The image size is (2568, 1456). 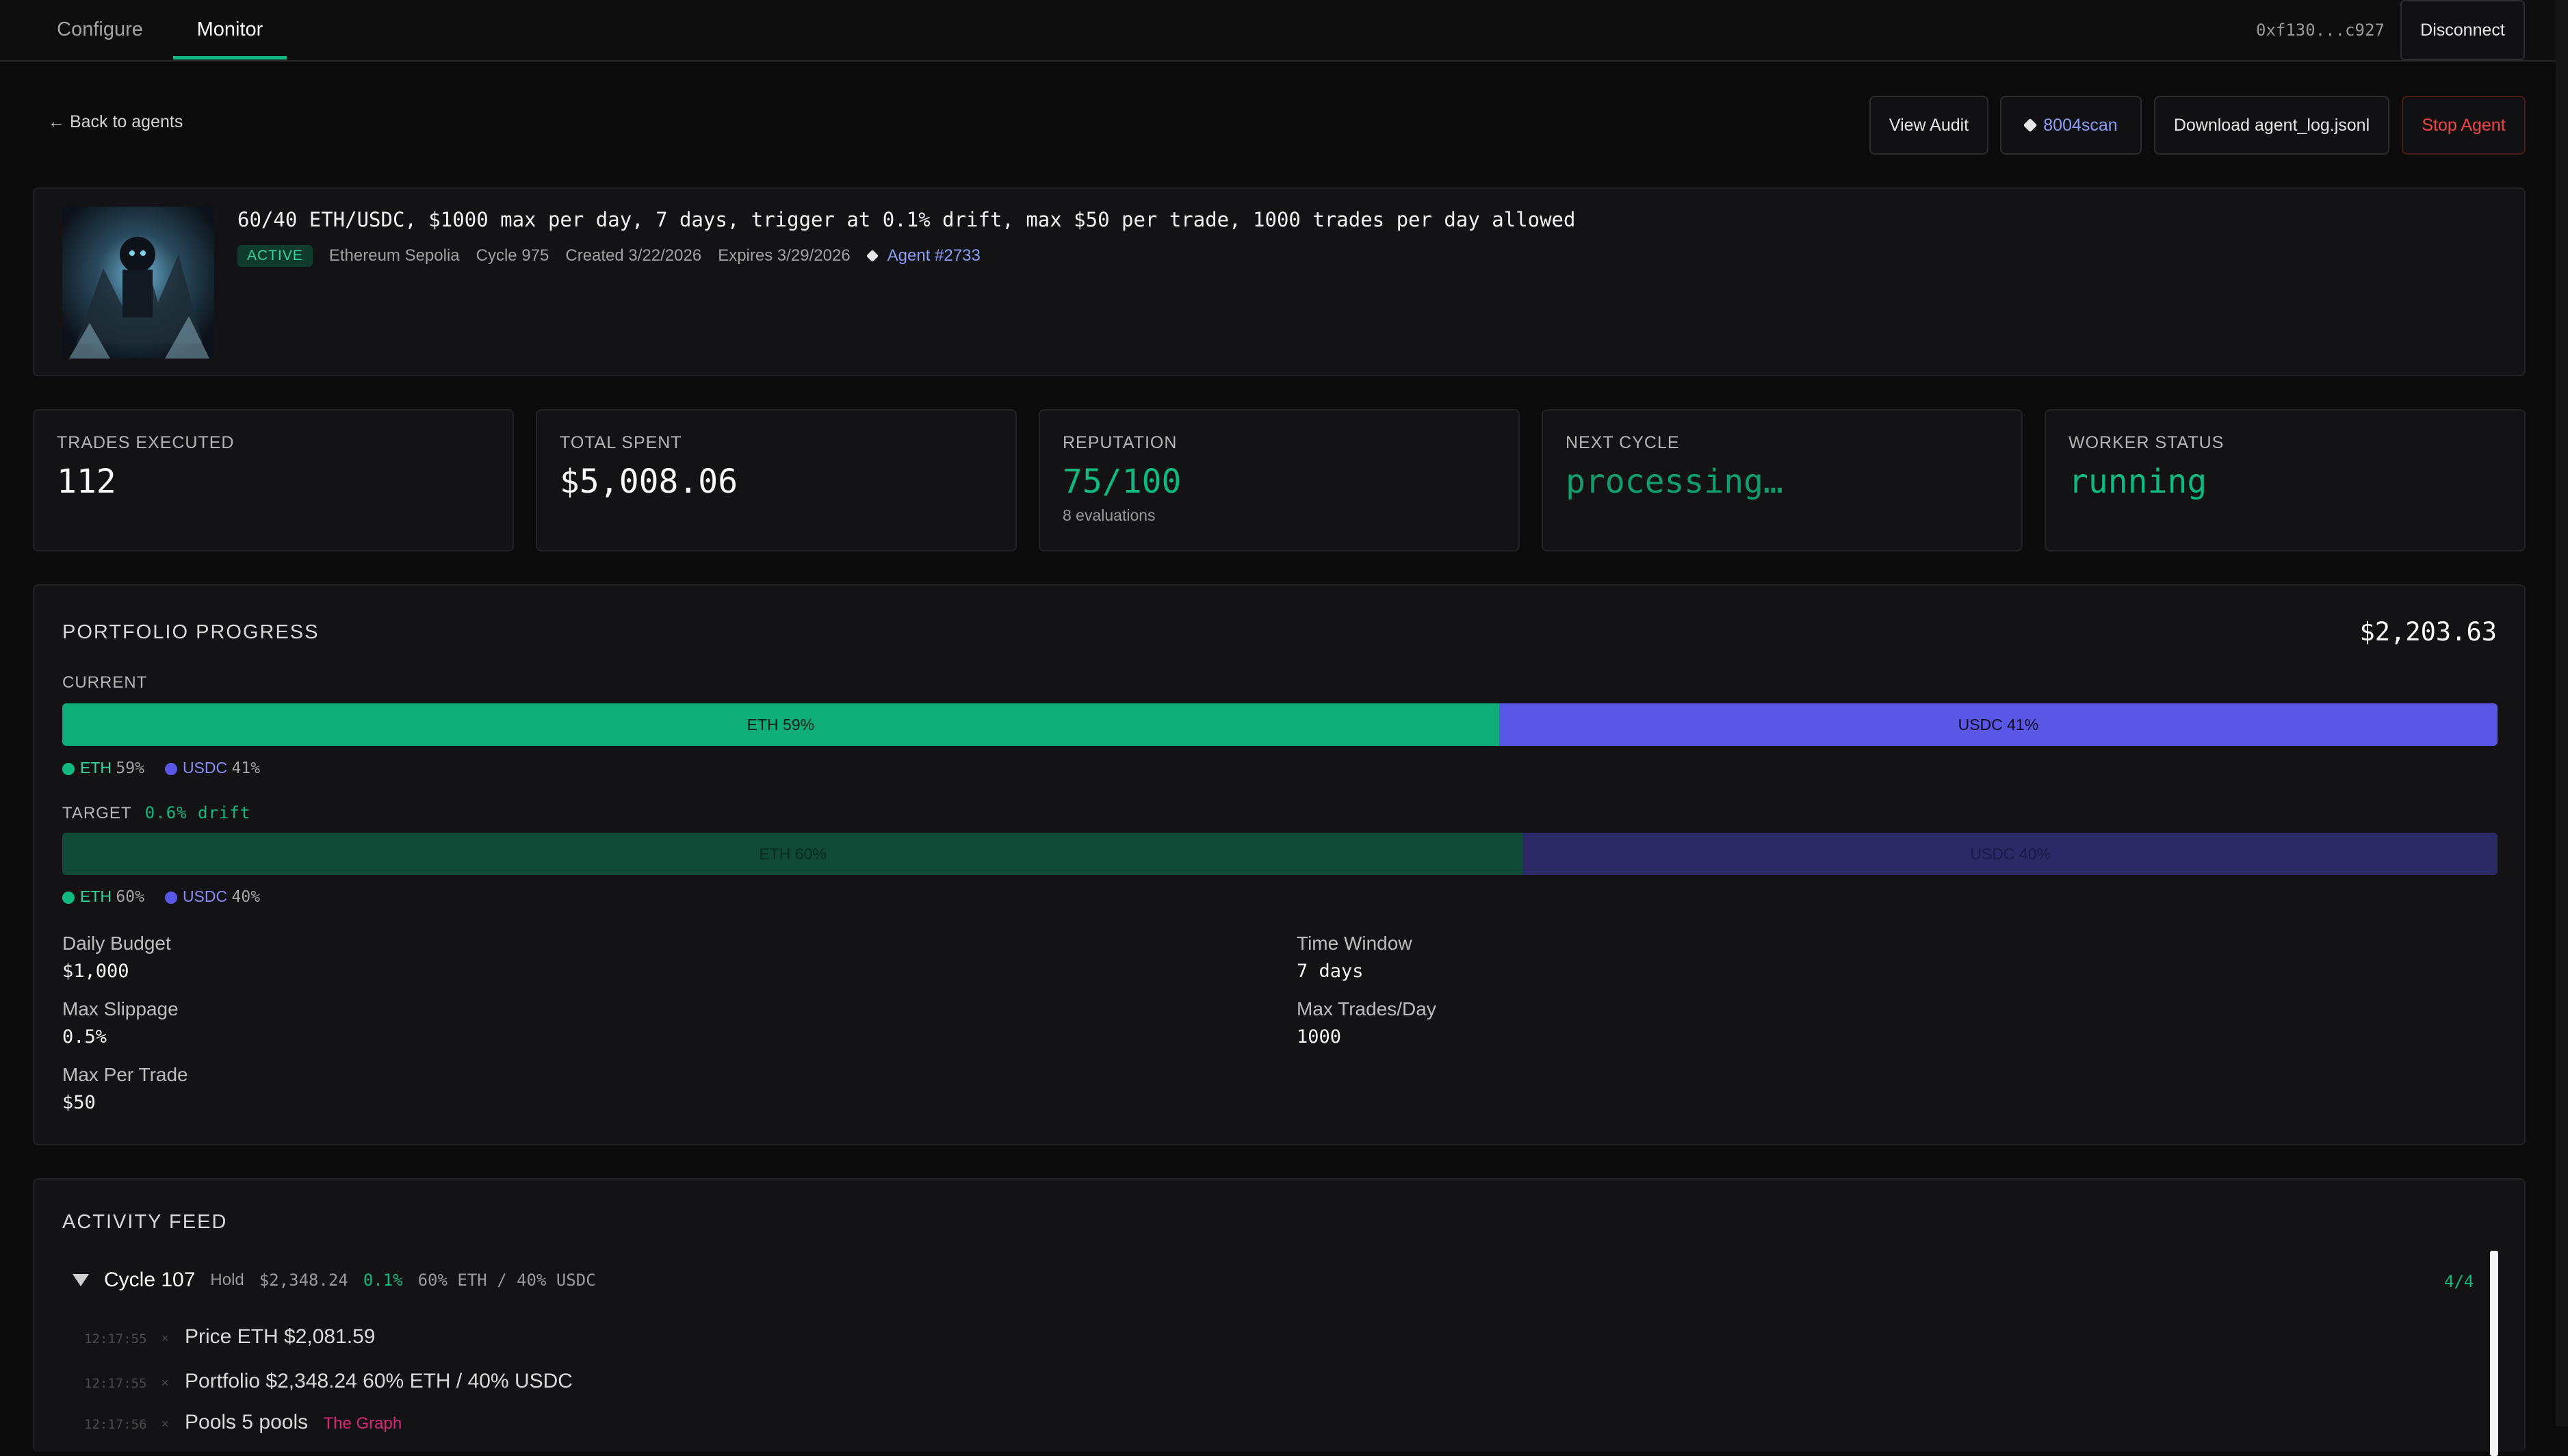 What do you see at coordinates (230, 30) in the screenshot?
I see `tab-monitor: Monitor` at bounding box center [230, 30].